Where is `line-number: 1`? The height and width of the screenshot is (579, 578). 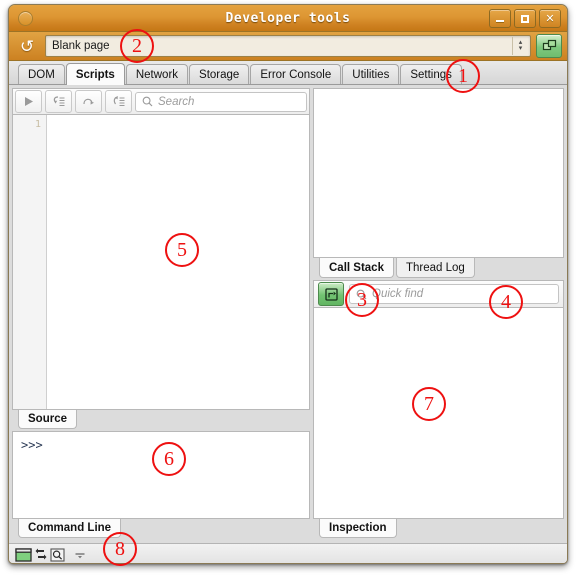 line-number: 1 is located at coordinates (37, 124).